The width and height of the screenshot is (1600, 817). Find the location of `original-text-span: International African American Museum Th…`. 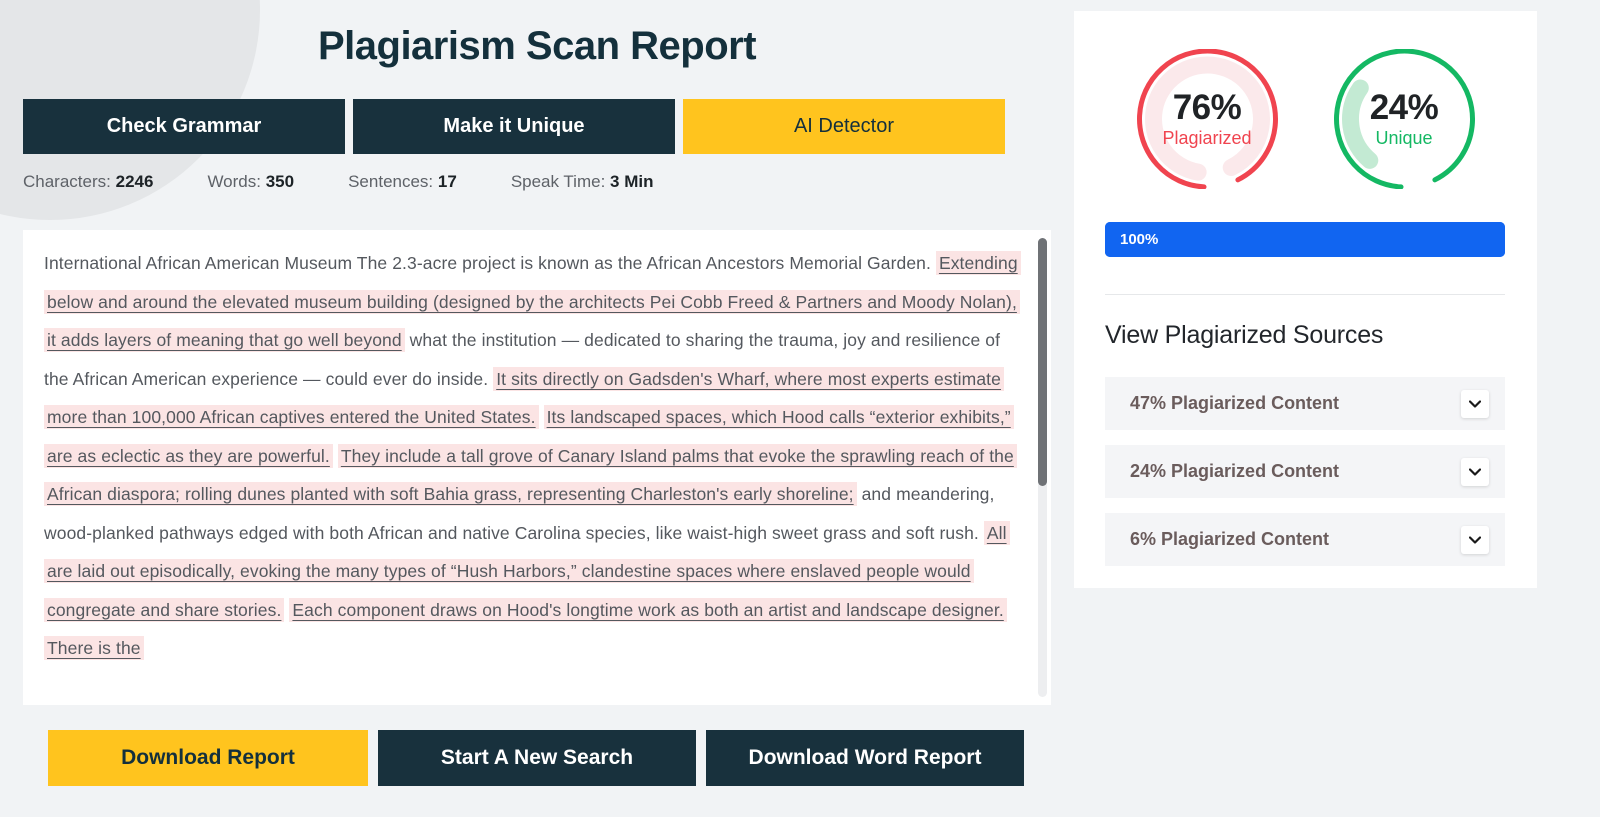

original-text-span: International African American Museum Th… is located at coordinates (490, 263).